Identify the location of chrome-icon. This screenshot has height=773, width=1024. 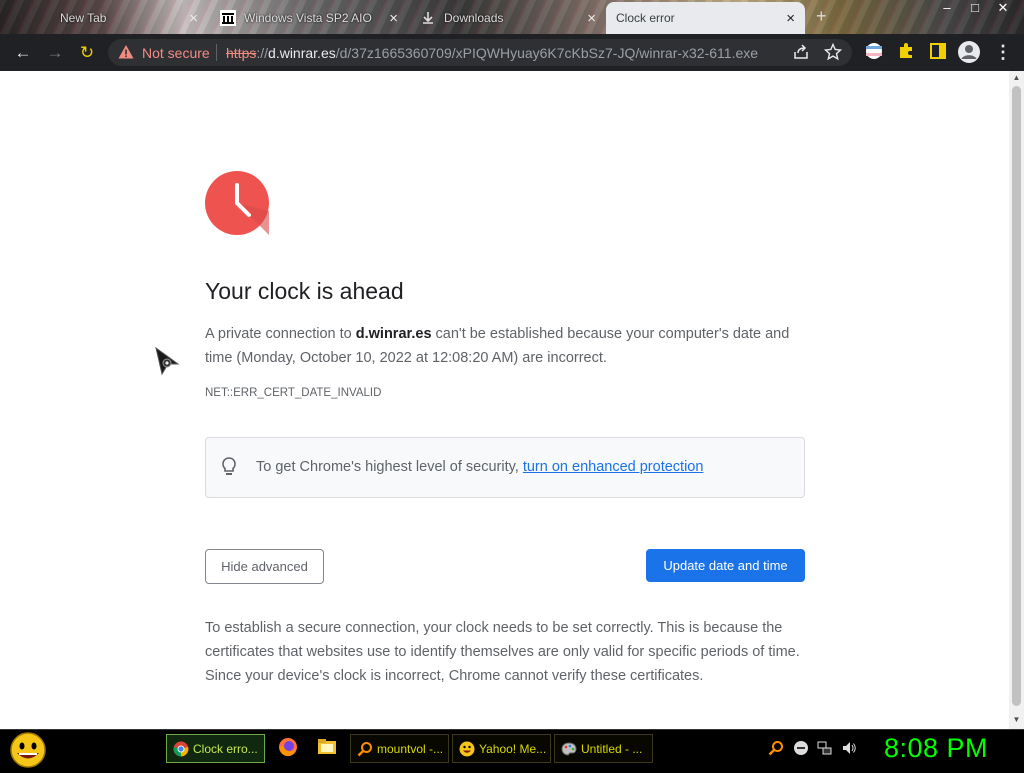
(181, 749).